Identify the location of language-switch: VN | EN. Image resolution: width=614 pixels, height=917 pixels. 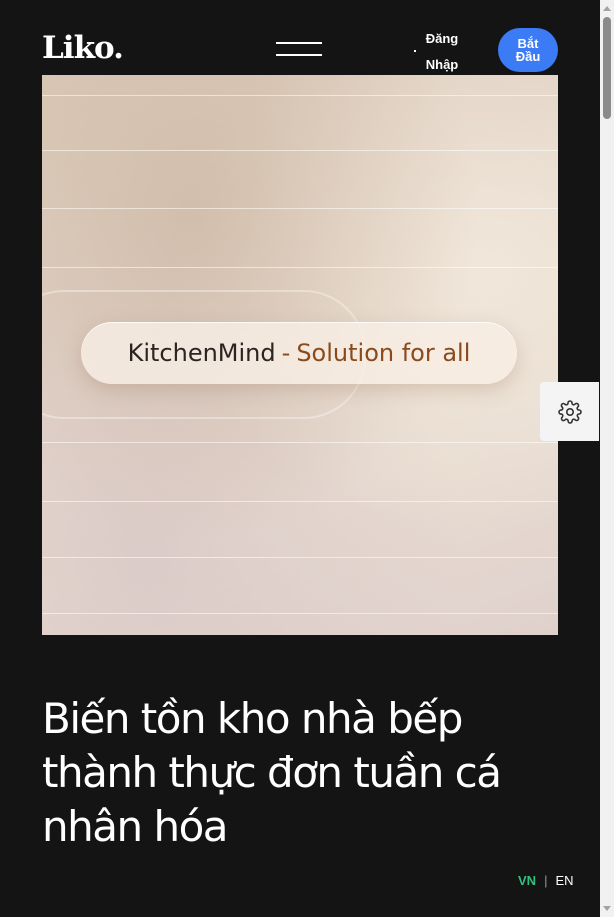
(546, 881).